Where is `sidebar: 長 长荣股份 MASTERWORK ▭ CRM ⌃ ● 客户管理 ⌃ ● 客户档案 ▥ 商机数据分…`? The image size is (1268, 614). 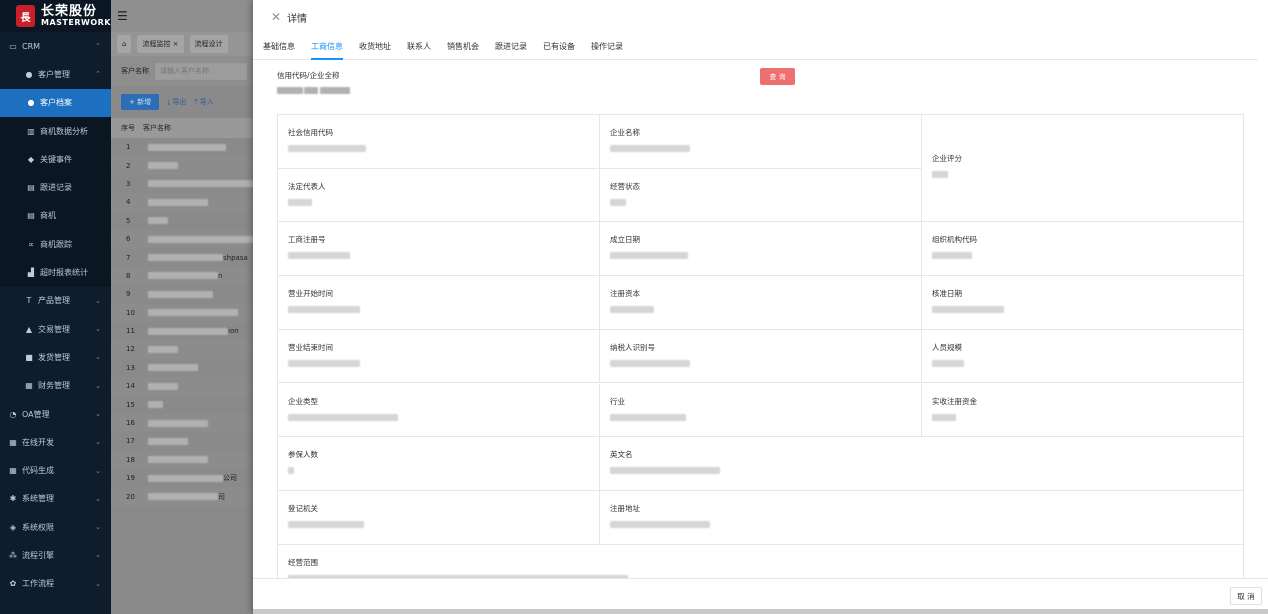 sidebar: 長 长荣股份 MASTERWORK ▭ CRM ⌃ ● 客户管理 ⌃ ● 客户档案 ▥ 商机数据分… is located at coordinates (55, 307).